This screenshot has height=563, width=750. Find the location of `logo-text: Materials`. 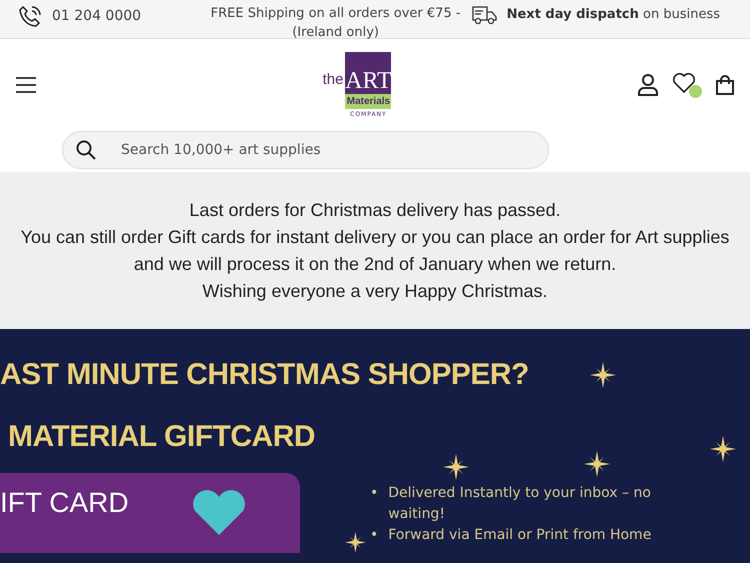

logo-text: Materials is located at coordinates (368, 101).